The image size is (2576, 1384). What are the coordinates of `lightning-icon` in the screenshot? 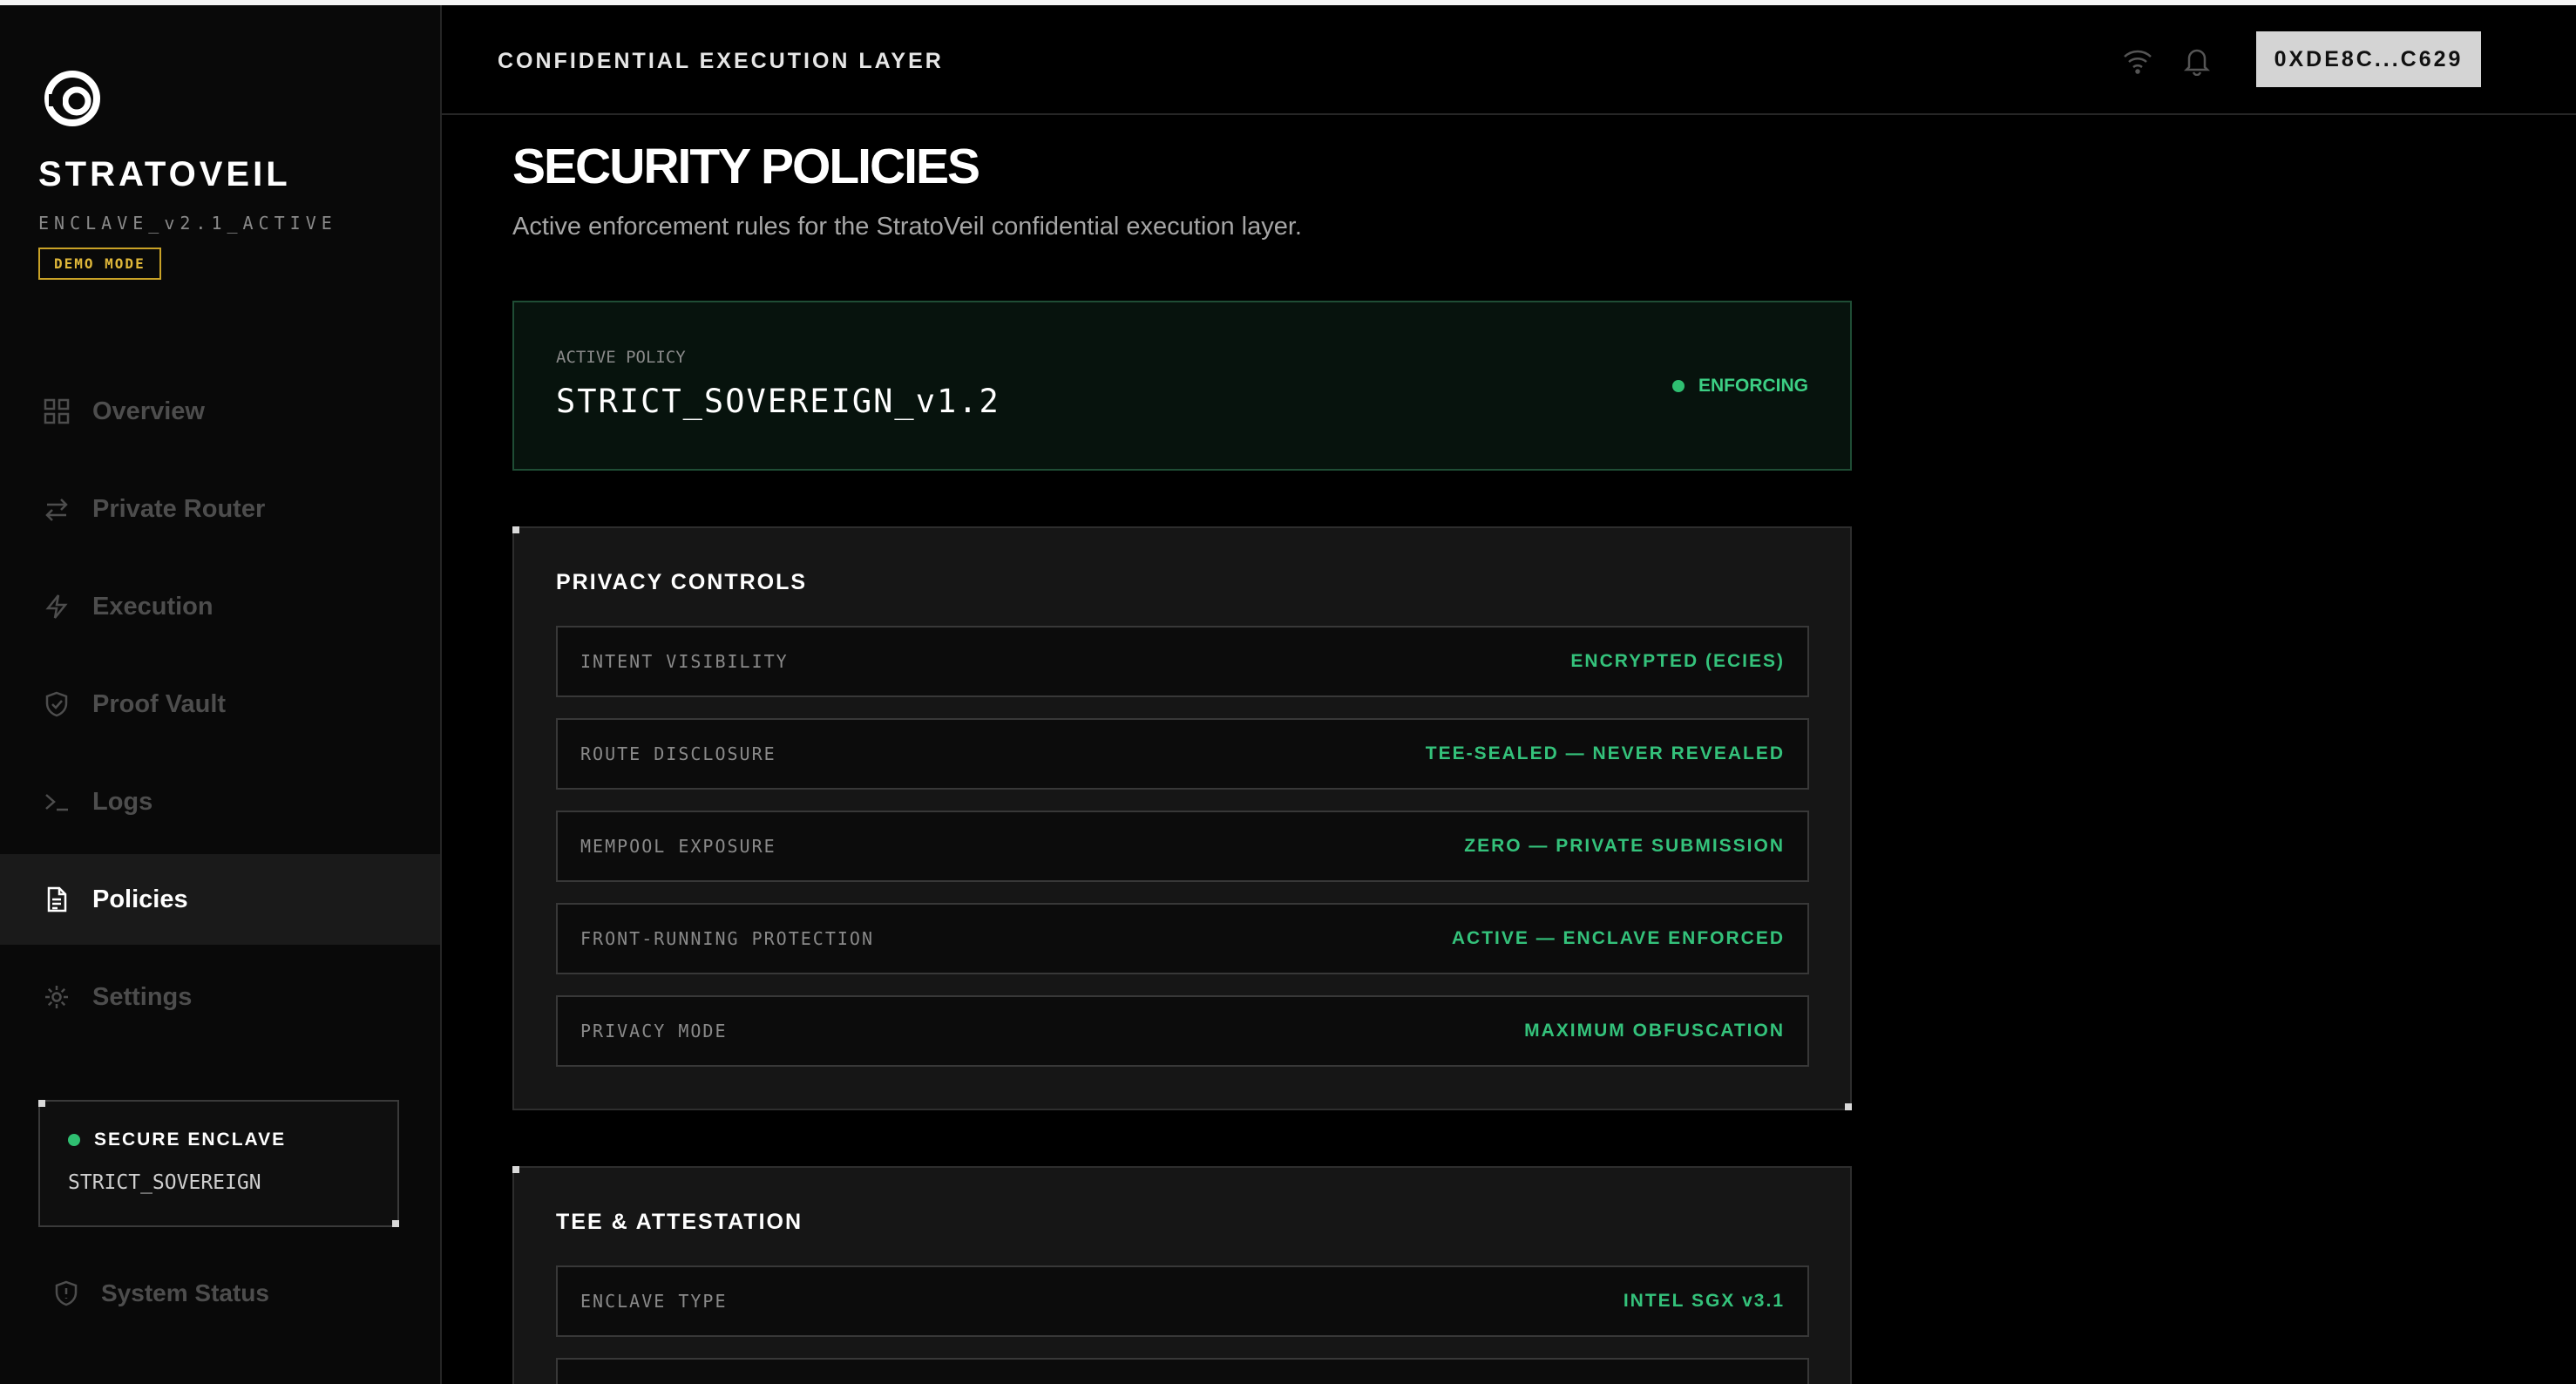 It's located at (57, 606).